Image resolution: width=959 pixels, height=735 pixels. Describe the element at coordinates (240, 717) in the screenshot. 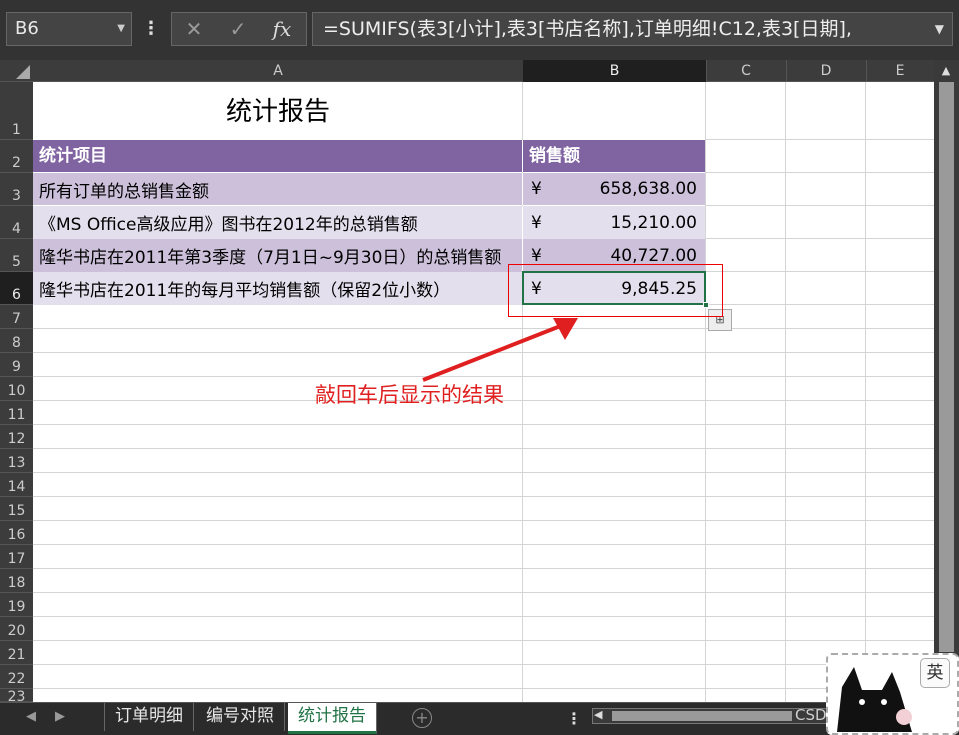

I see `tab-code-lookup: 编号对照` at that location.